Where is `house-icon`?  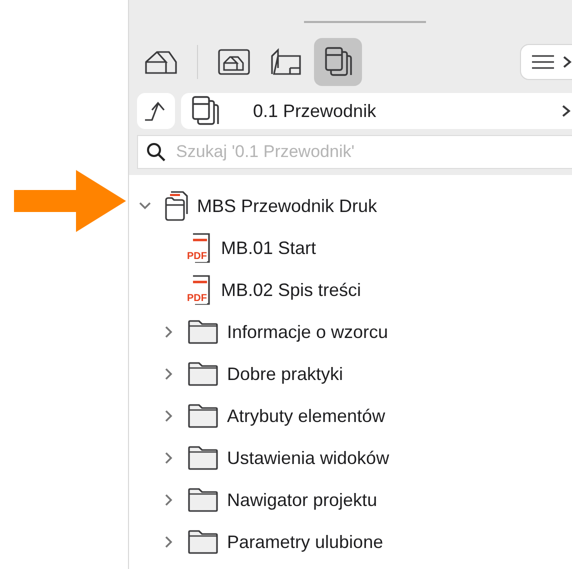 house-icon is located at coordinates (161, 62).